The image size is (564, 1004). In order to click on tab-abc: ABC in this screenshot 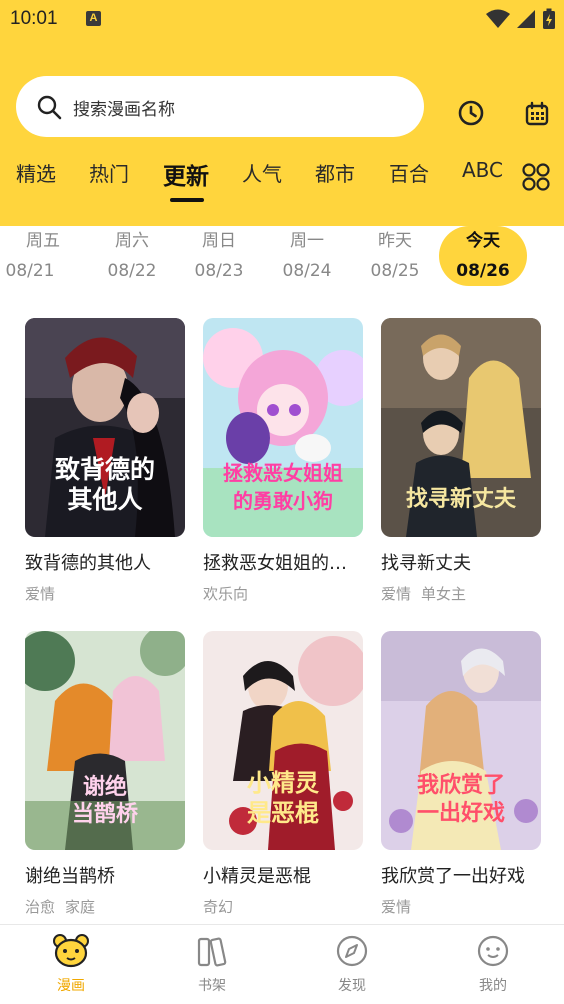, I will do `click(482, 170)`.